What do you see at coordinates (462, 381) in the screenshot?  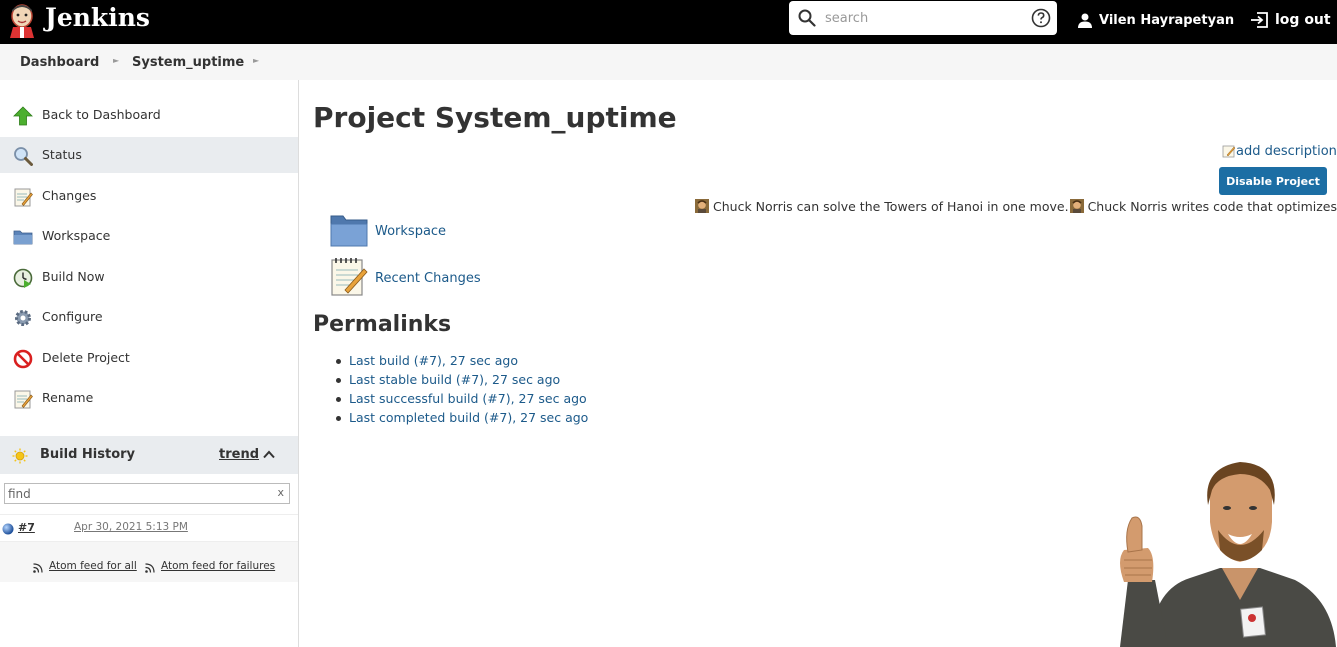 I see `permalink-last-stable-build: Last stable build (#7), 27 sec ago` at bounding box center [462, 381].